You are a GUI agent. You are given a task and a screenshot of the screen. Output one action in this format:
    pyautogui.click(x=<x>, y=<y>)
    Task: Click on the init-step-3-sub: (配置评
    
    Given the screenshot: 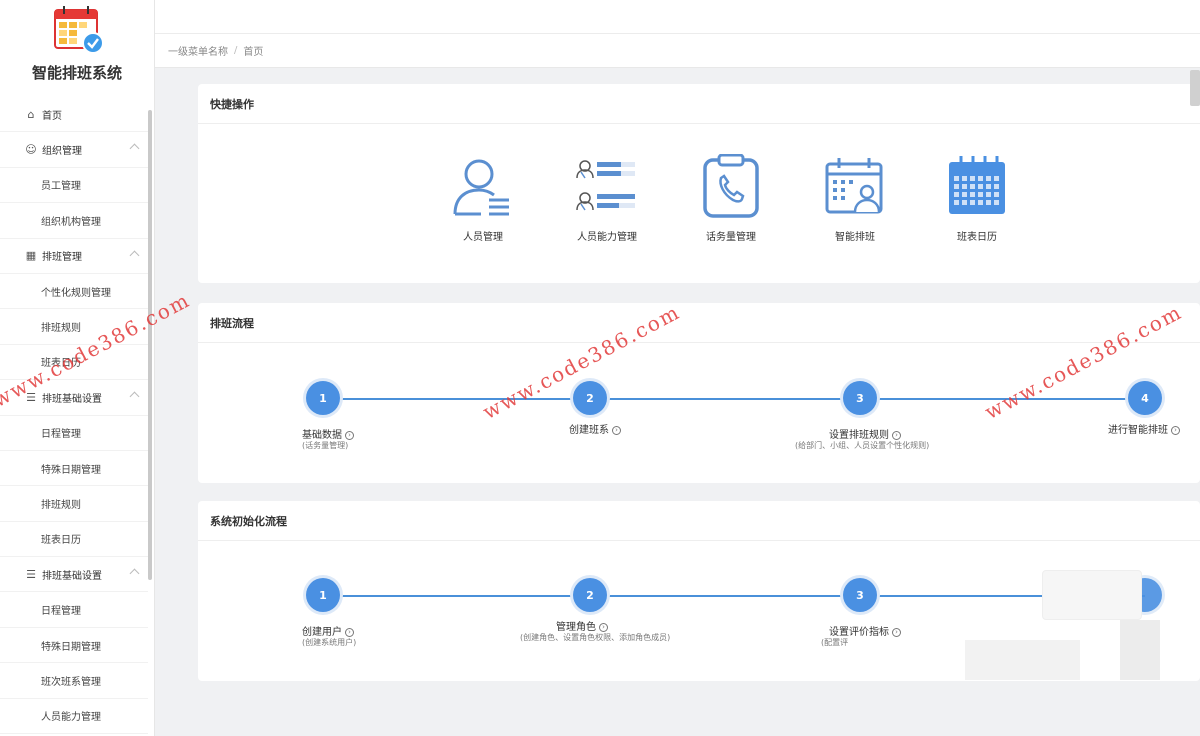 What is the action you would take?
    pyautogui.click(x=835, y=642)
    